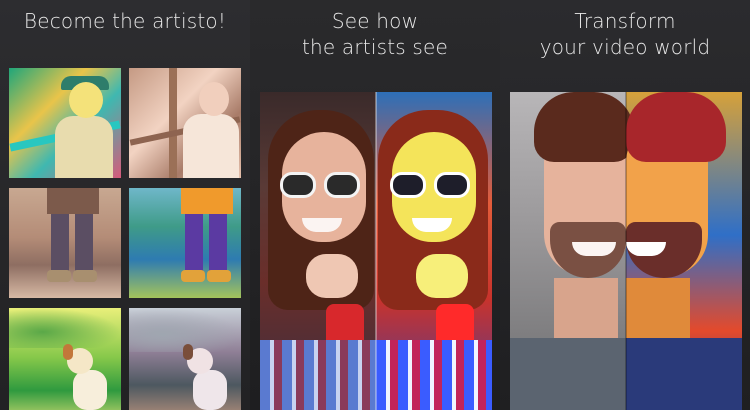  Describe the element at coordinates (375, 34) in the screenshot. I see `caption-panel-2: See how the artists see` at that location.